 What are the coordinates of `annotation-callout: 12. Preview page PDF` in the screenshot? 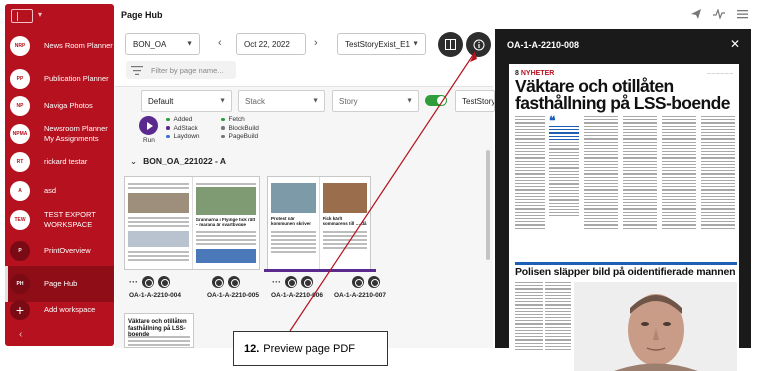 It's located at (310, 348).